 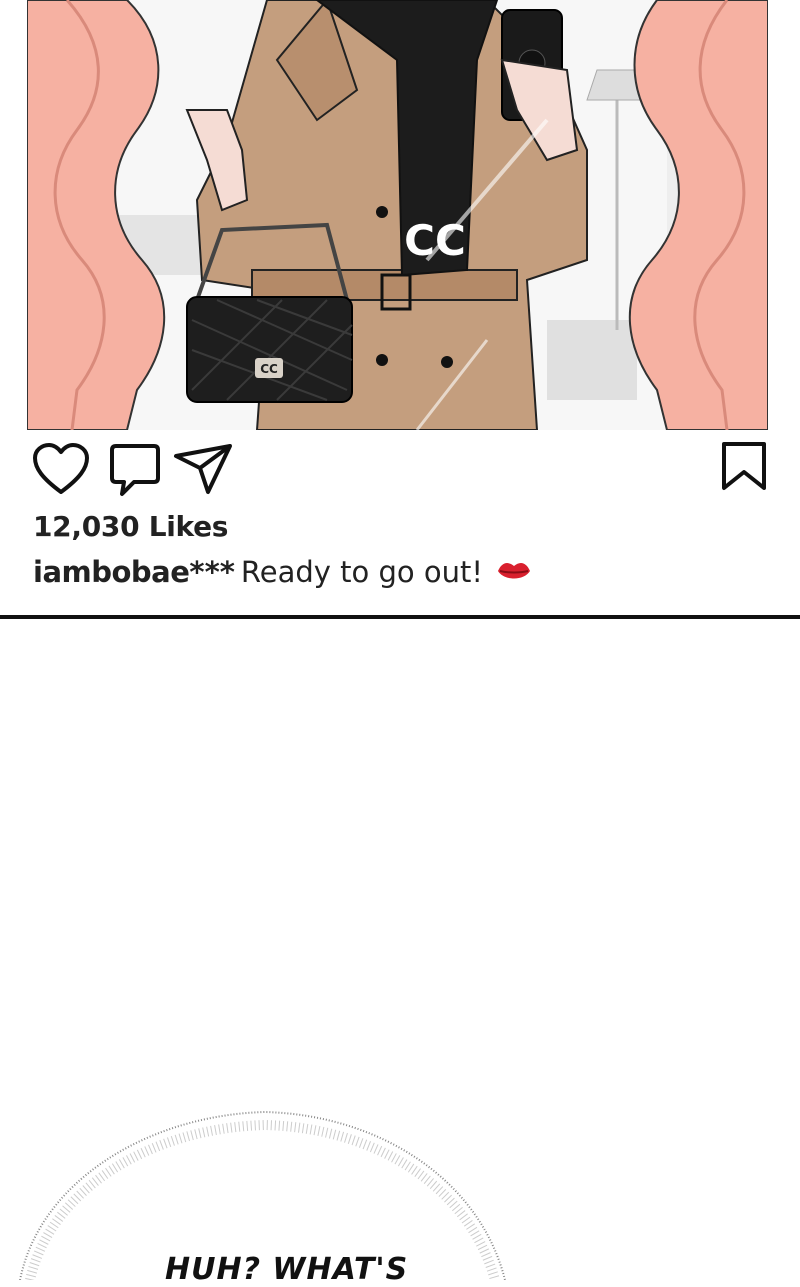 What do you see at coordinates (744, 466) in the screenshot?
I see `bookmark-icon` at bounding box center [744, 466].